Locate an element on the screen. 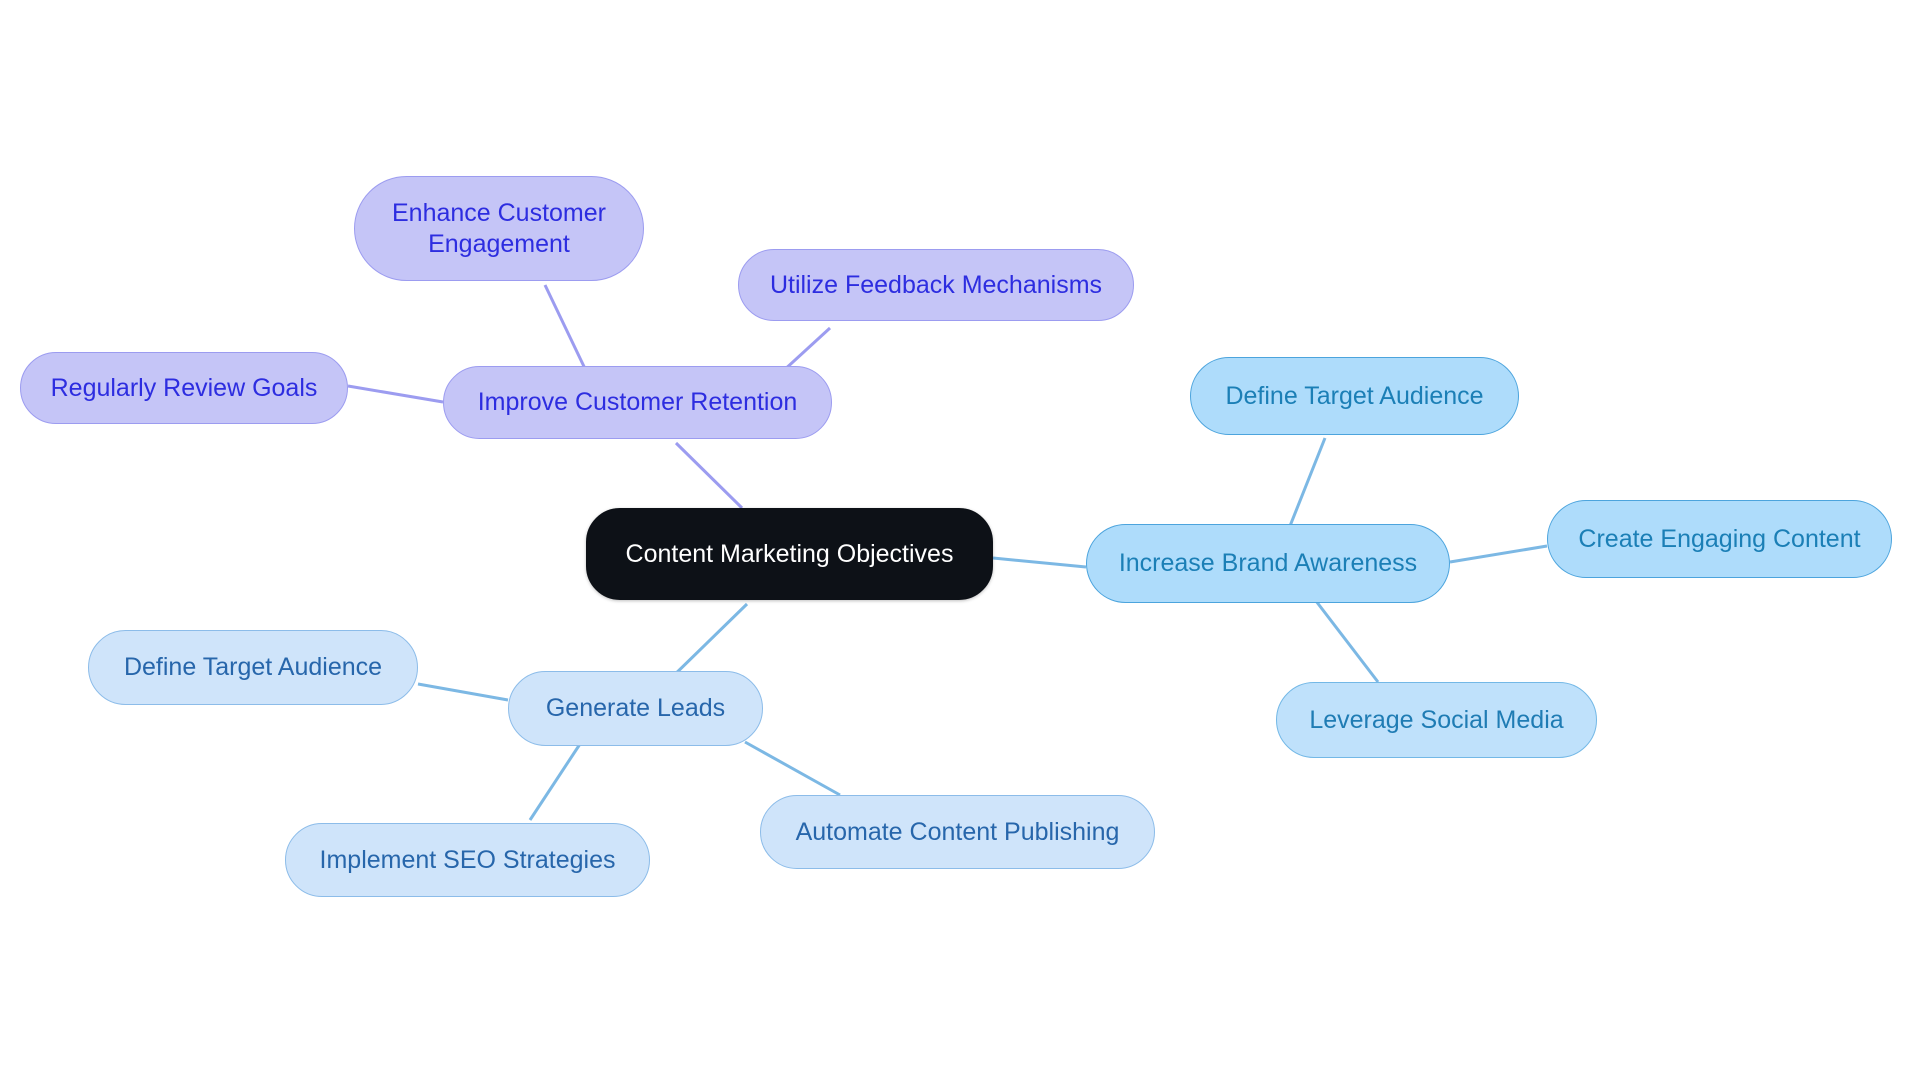  node-enhance-customer-engagement: Enhance Customer Engagement is located at coordinates (499, 228).